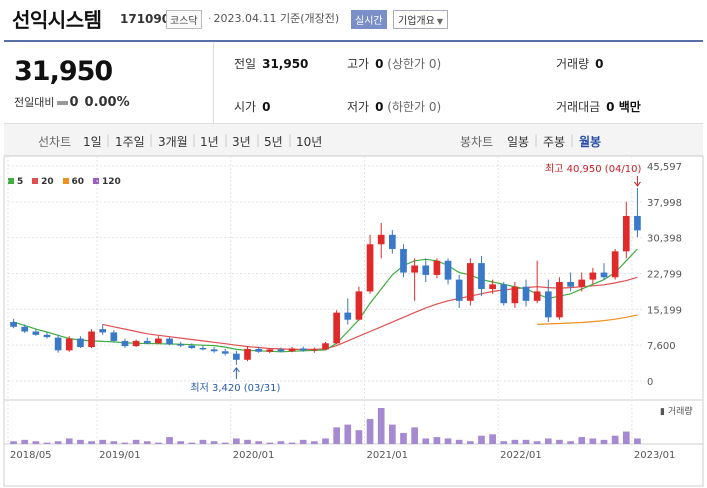  I want to click on y-tick-label: 7,600, so click(661, 346).